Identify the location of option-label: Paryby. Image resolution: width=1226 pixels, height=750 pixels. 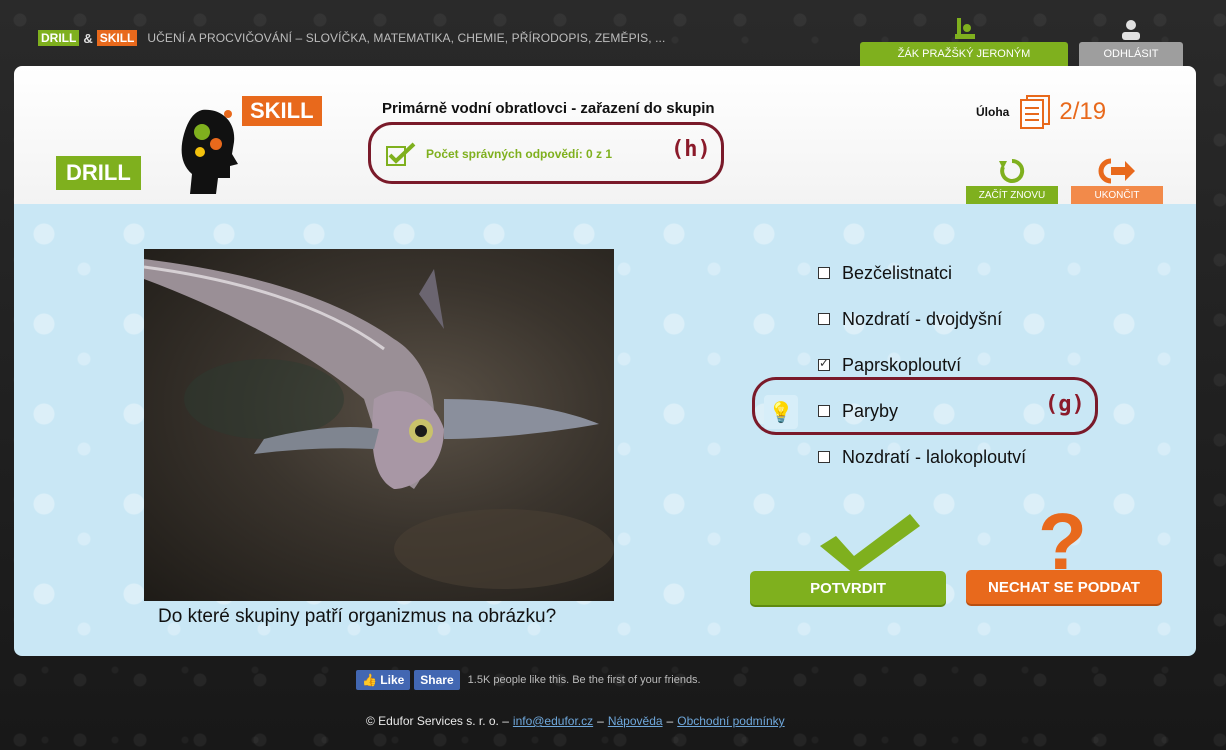
(870, 410).